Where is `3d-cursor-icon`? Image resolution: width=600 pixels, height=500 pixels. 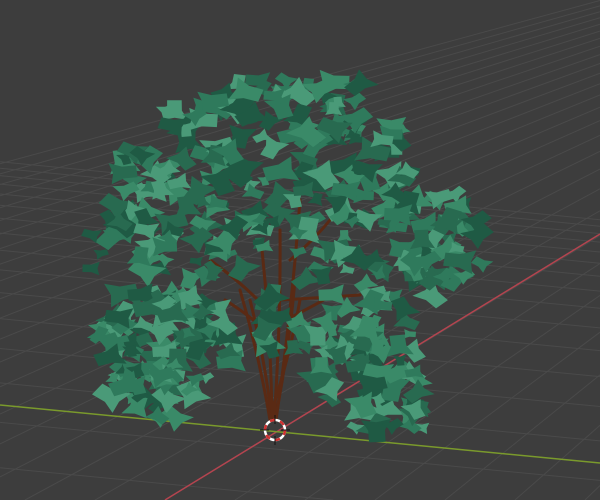
3d-cursor-icon is located at coordinates (275, 430).